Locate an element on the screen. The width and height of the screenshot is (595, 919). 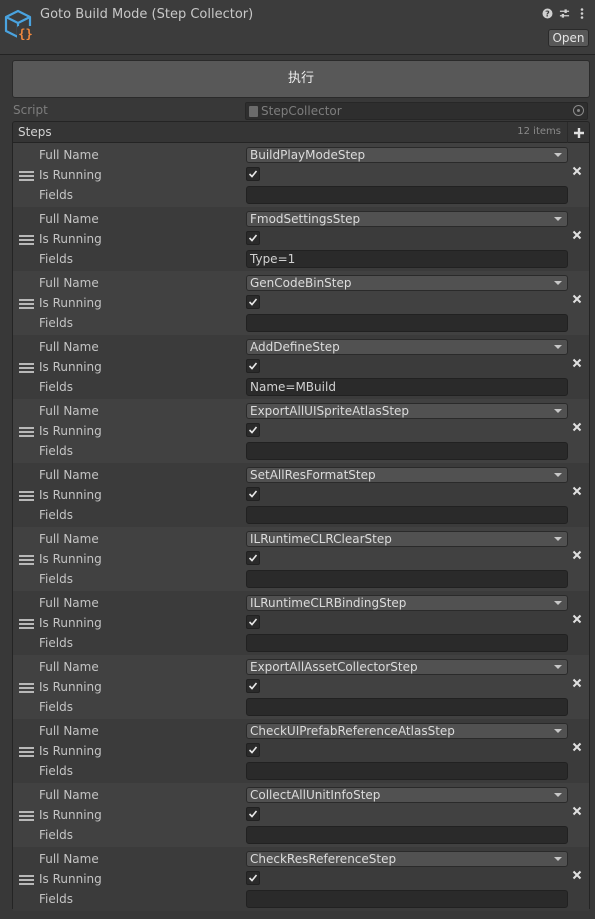
open-button: Open is located at coordinates (568, 38).